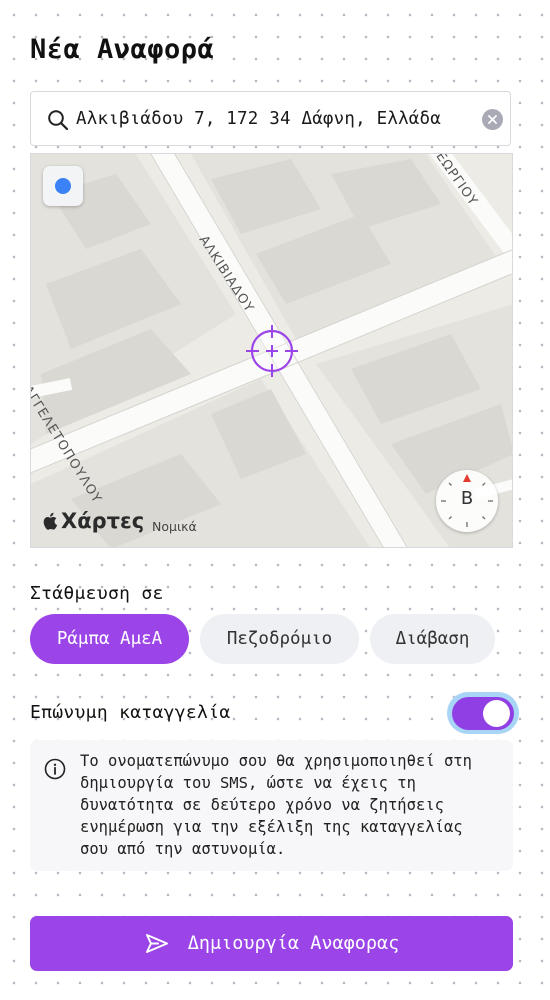 This screenshot has width=550, height=1000. I want to click on page-title: Νέα Αναφορά, so click(122, 49).